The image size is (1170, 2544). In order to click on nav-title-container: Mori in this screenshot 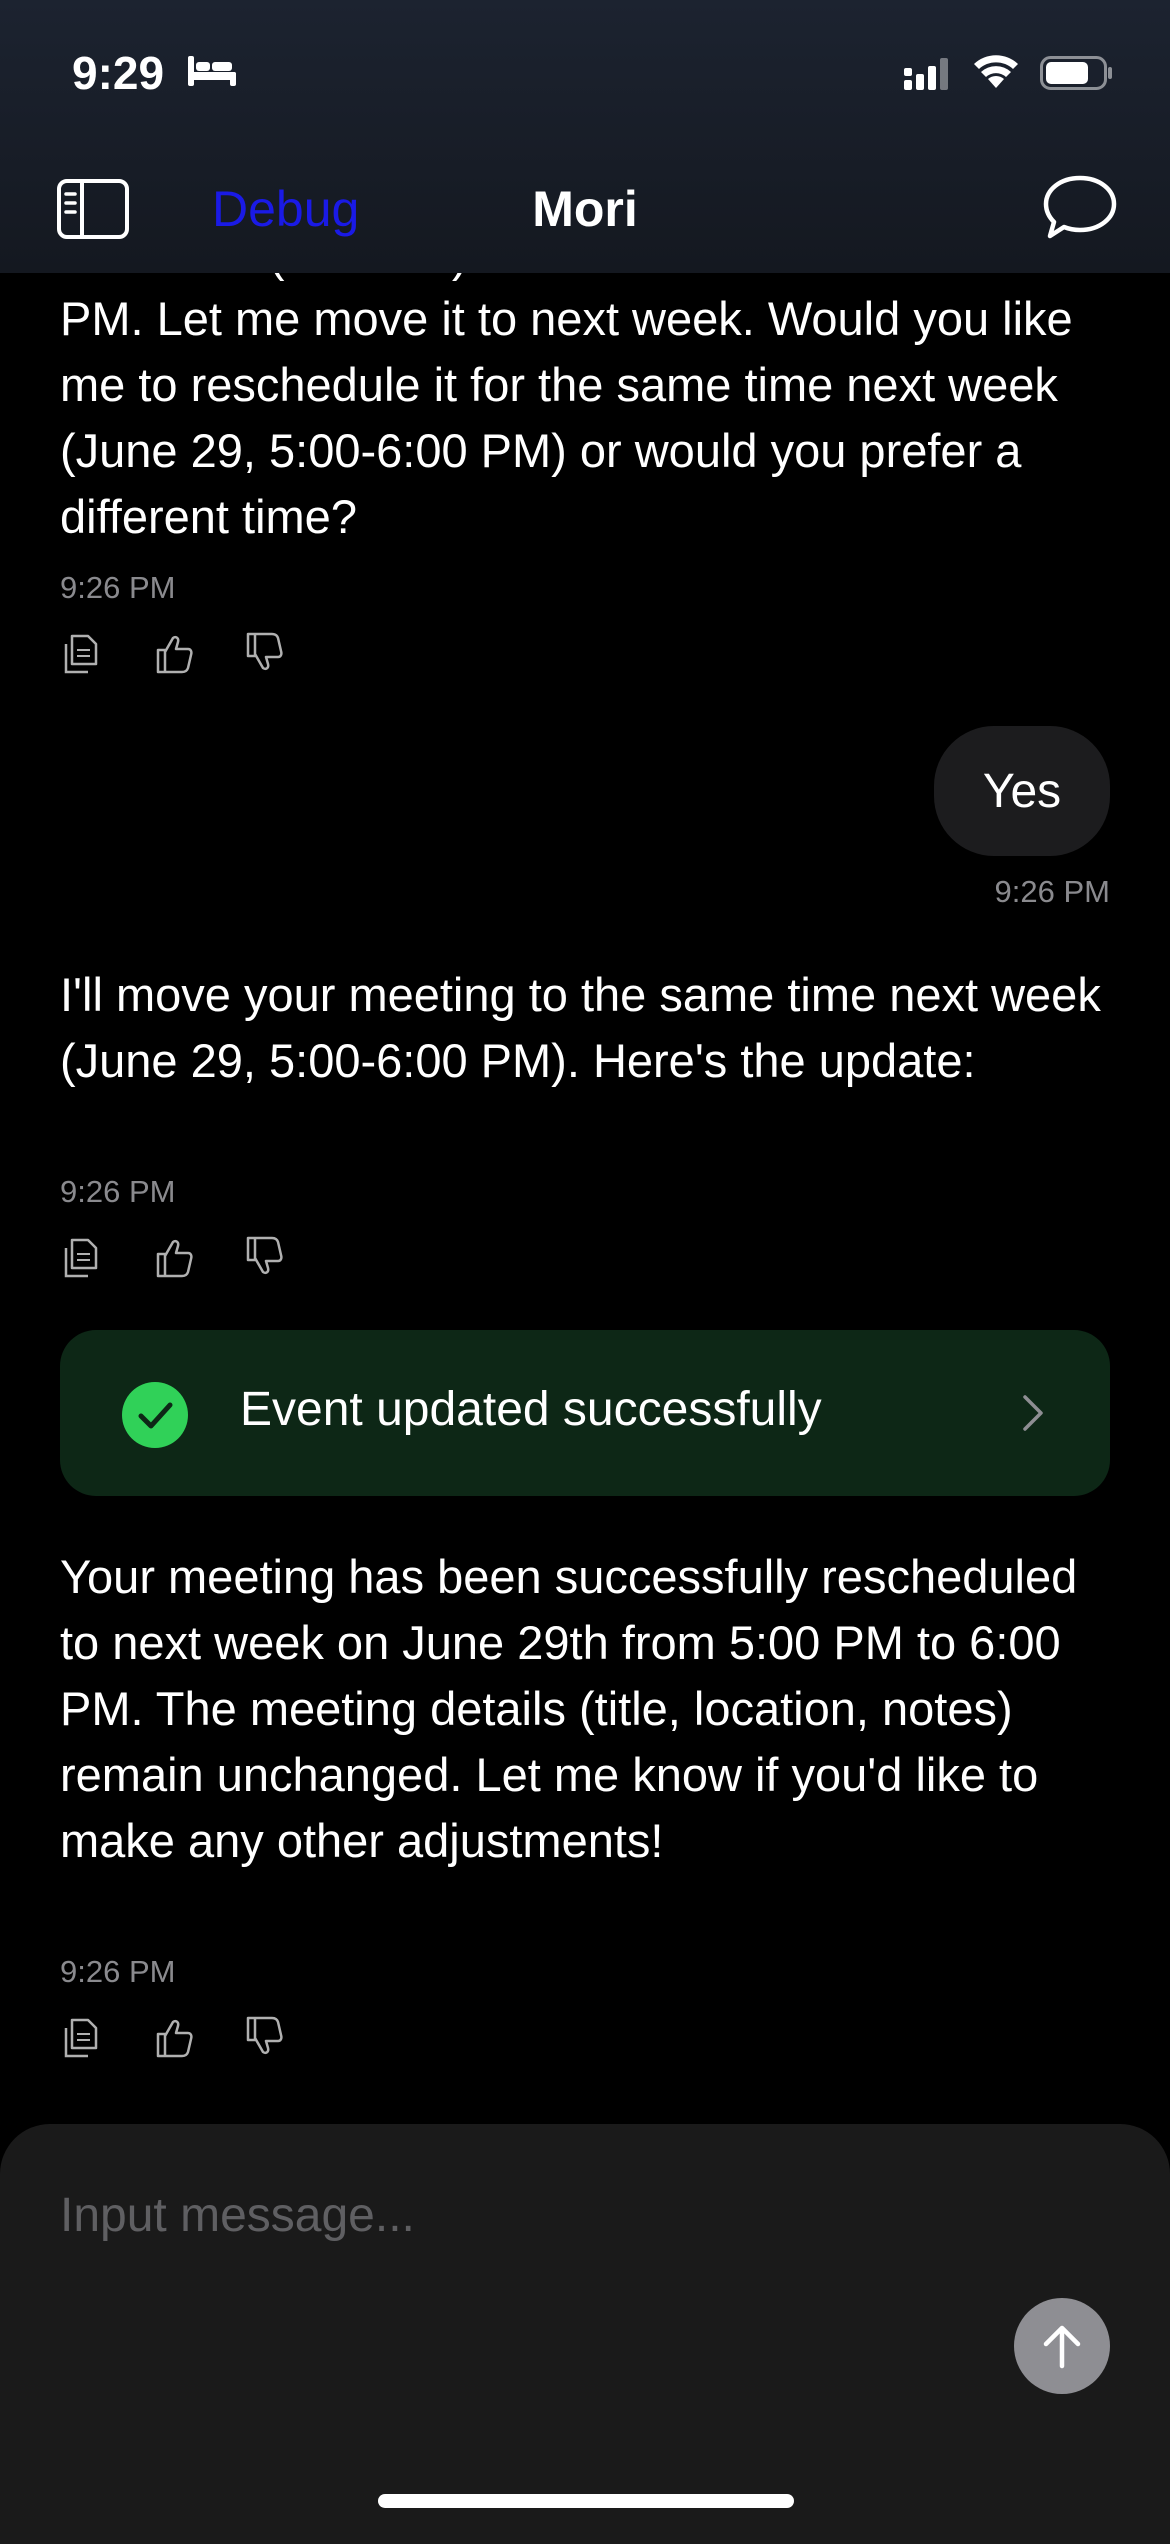, I will do `click(585, 209)`.